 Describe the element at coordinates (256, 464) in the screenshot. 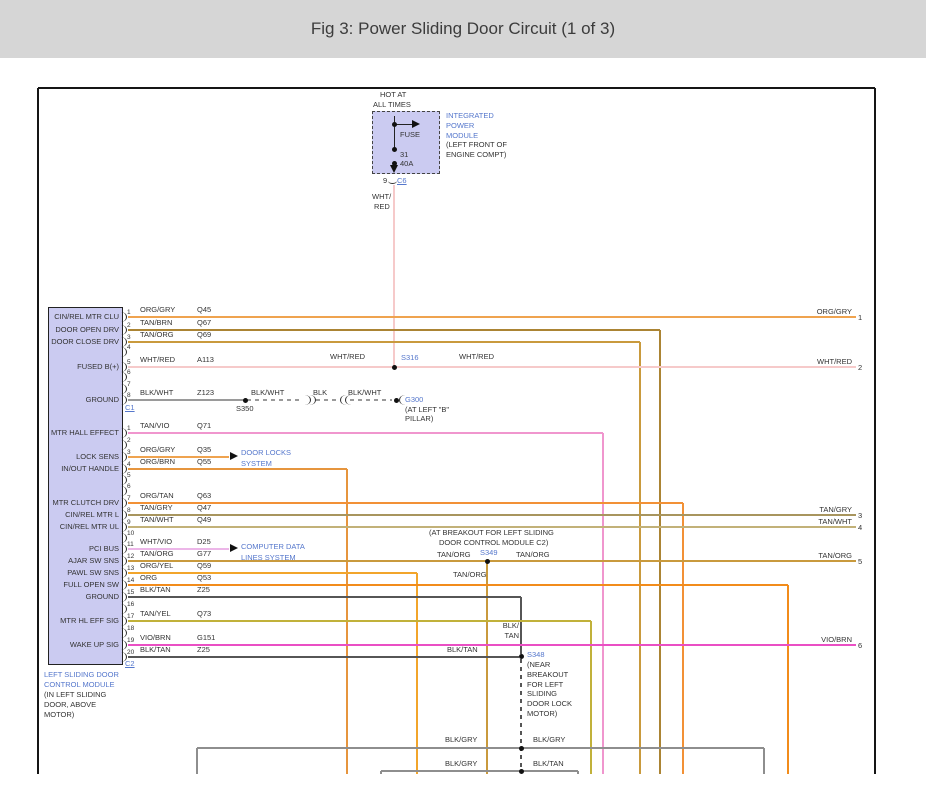

I see `diagram-label: SYSTEM` at that location.